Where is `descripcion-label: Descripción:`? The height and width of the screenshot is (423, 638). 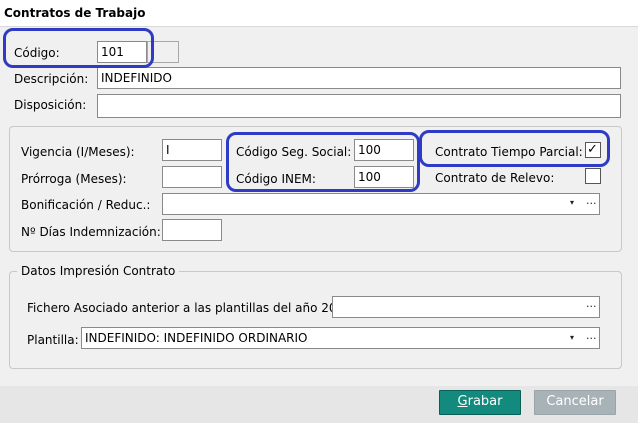 descripcion-label: Descripción: is located at coordinates (51, 79).